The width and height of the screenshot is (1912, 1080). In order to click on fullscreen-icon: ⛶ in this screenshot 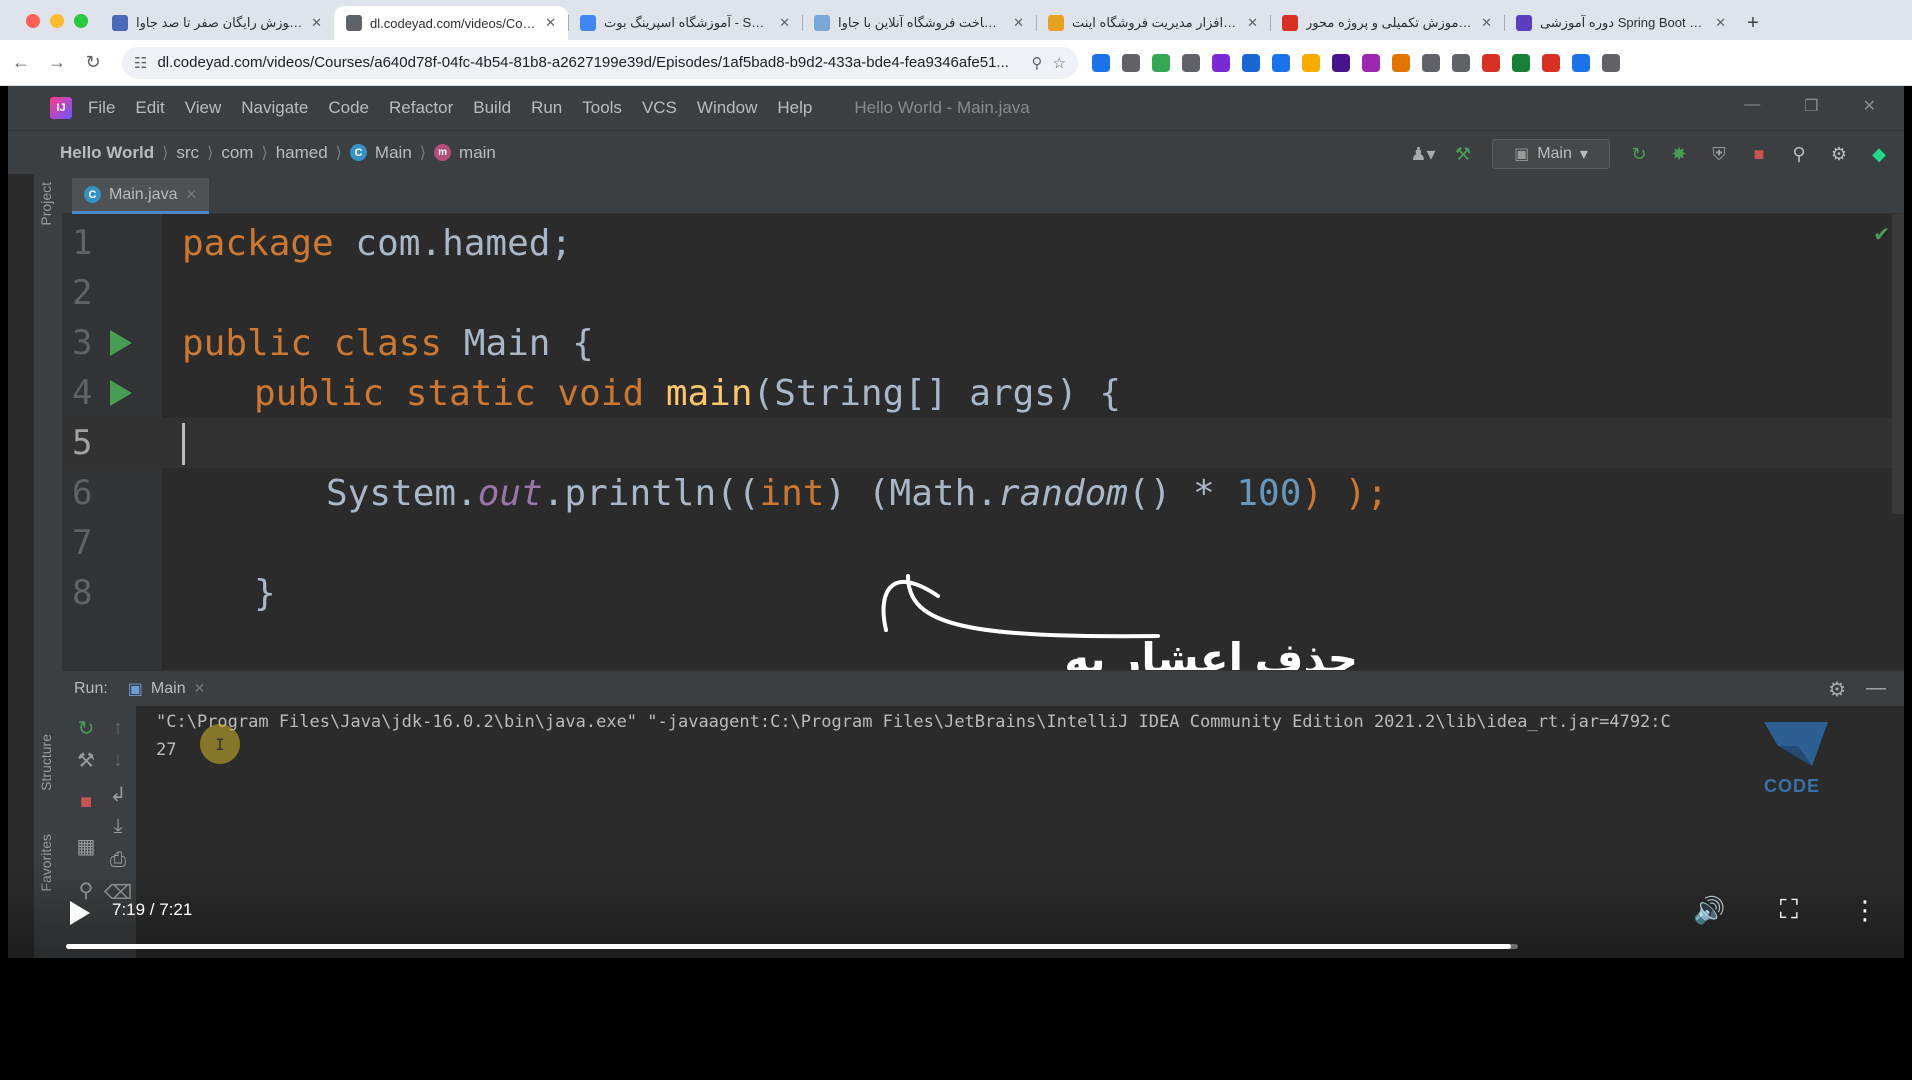, I will do `click(1789, 910)`.